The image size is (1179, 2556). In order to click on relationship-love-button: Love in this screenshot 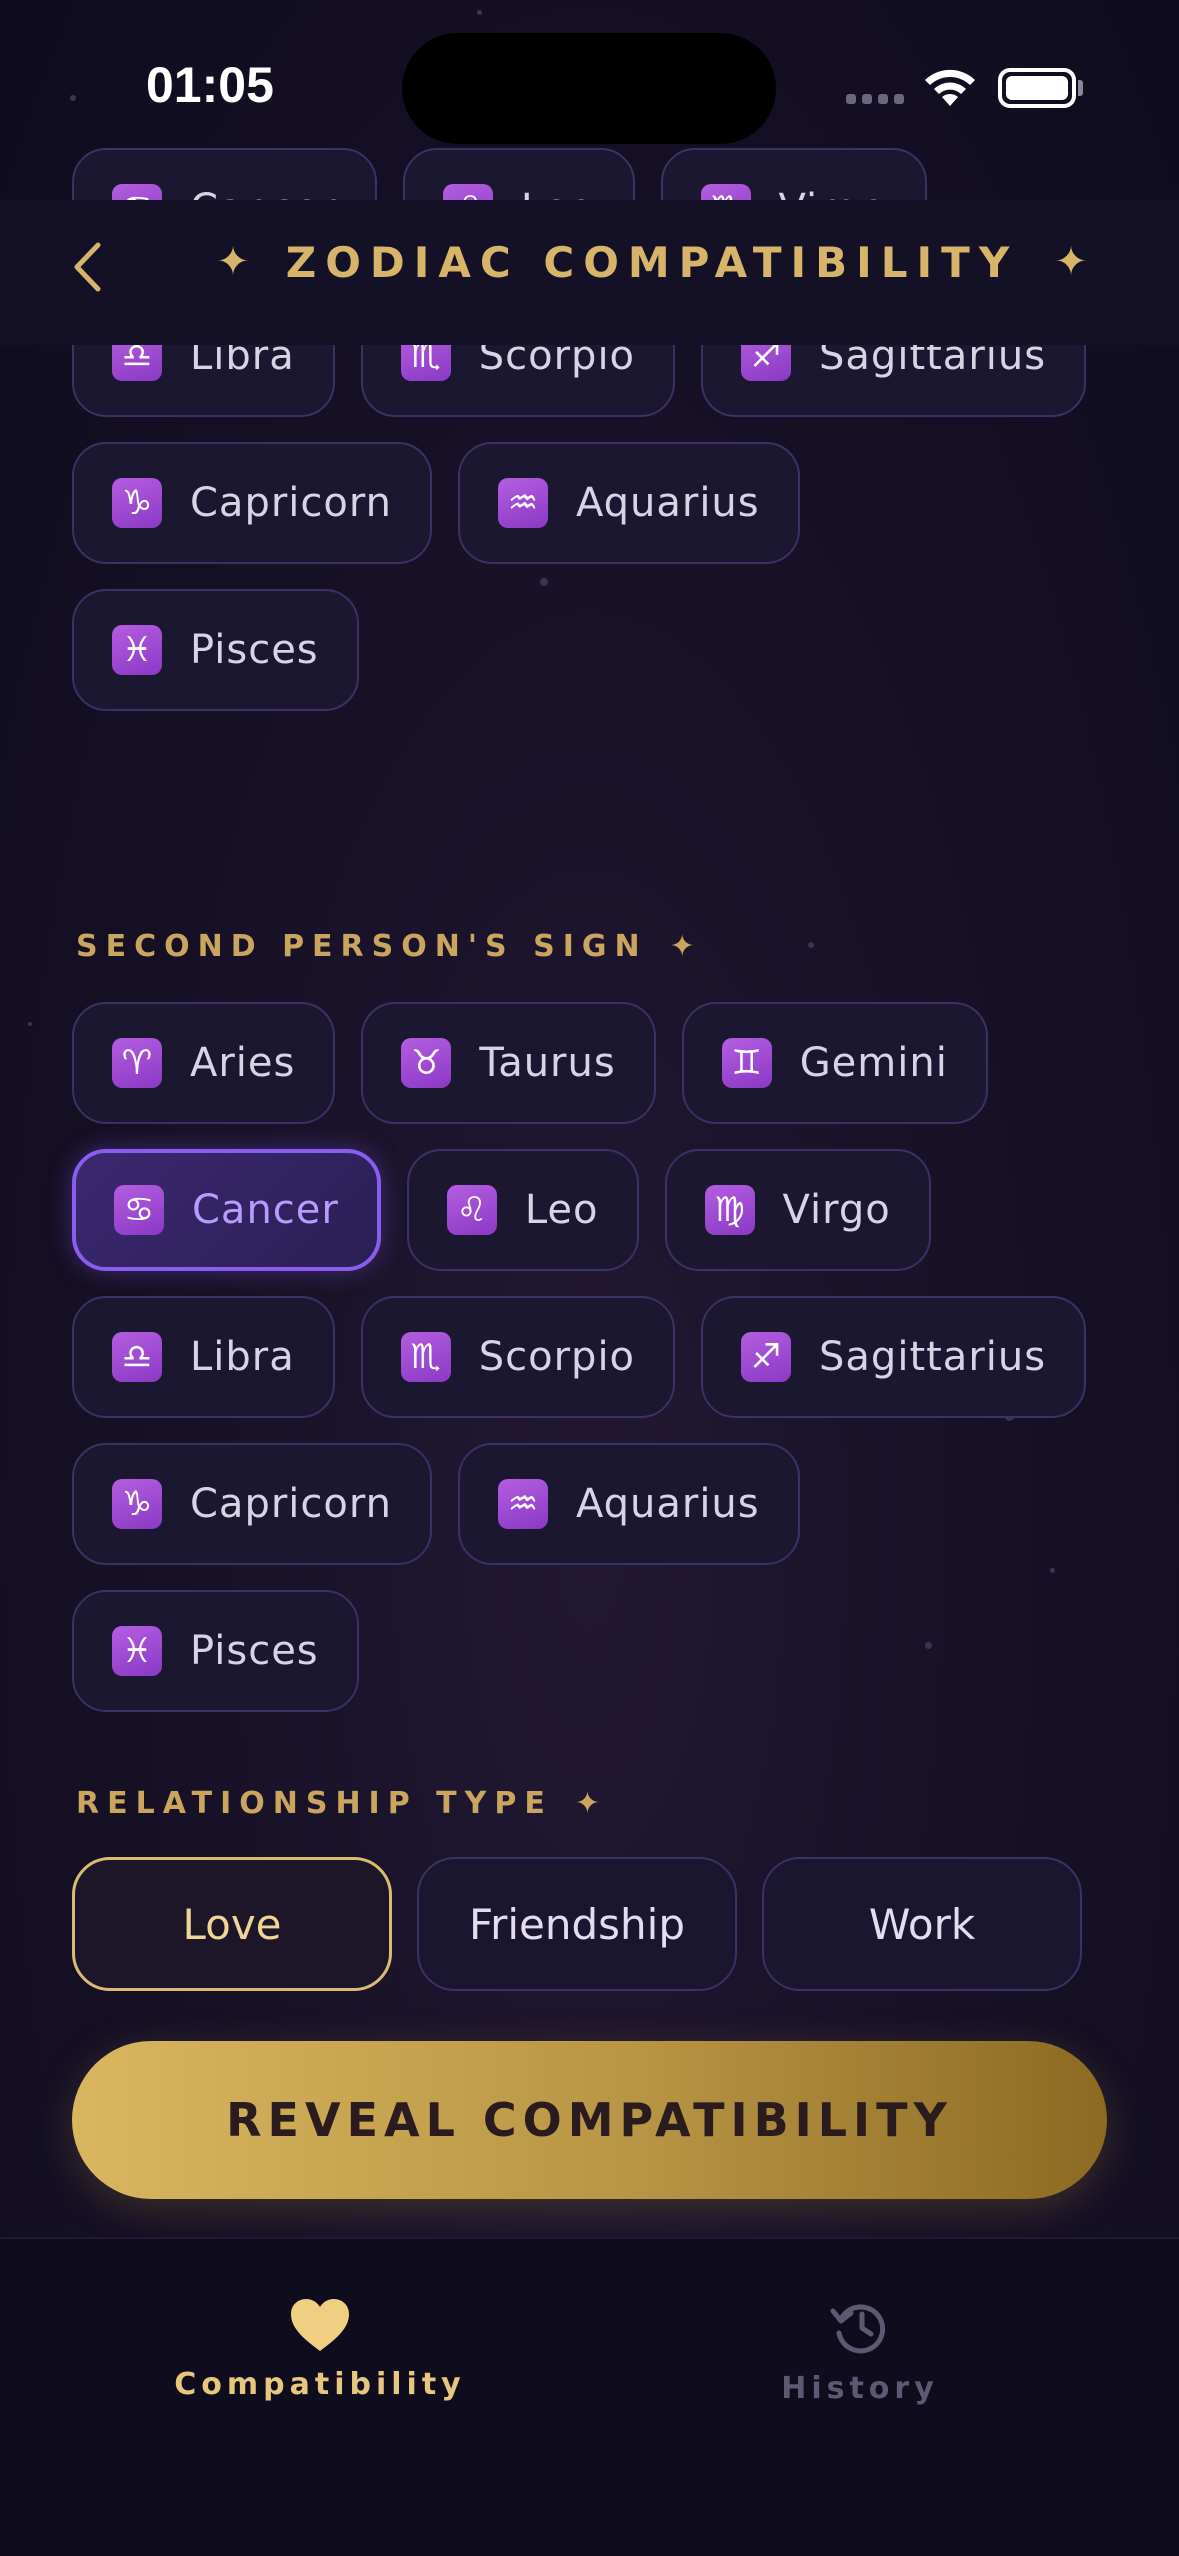, I will do `click(232, 1924)`.